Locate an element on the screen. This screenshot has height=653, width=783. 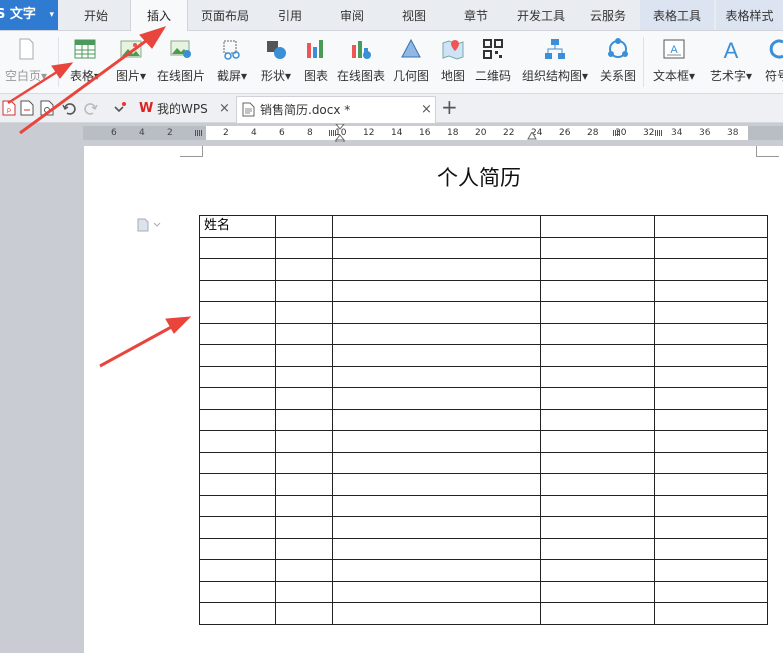
arrow-to-table-button-icon is located at coordinates (40, 83).